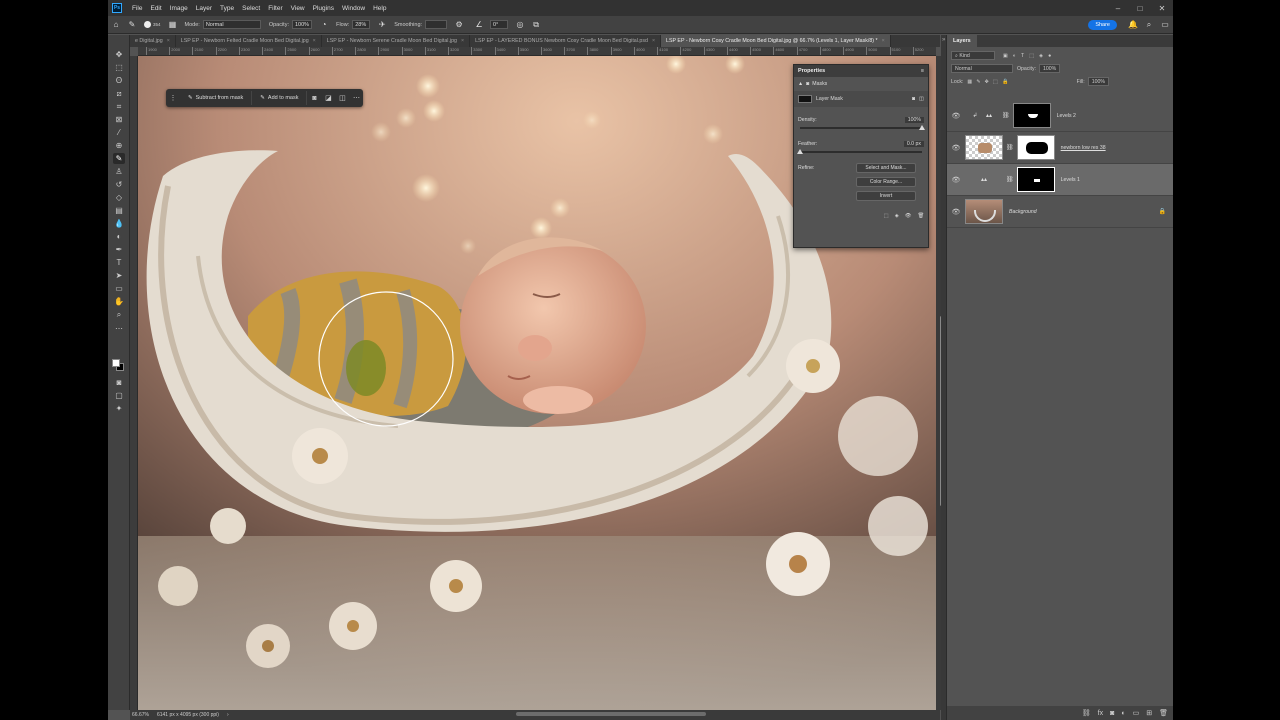 This screenshot has height=720, width=1280. I want to click on refine-mask-icon: ◫, so click(342, 98).